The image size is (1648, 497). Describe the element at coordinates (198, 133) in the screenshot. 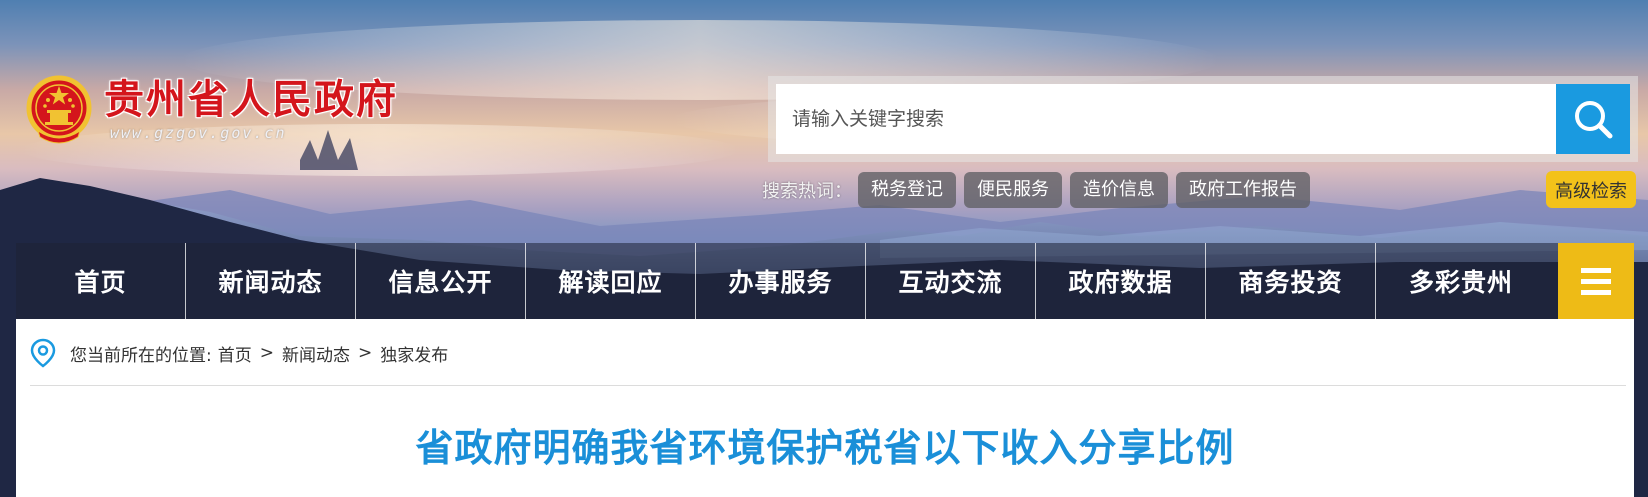

I see `site-url: www.gzgov.gov.cn` at that location.